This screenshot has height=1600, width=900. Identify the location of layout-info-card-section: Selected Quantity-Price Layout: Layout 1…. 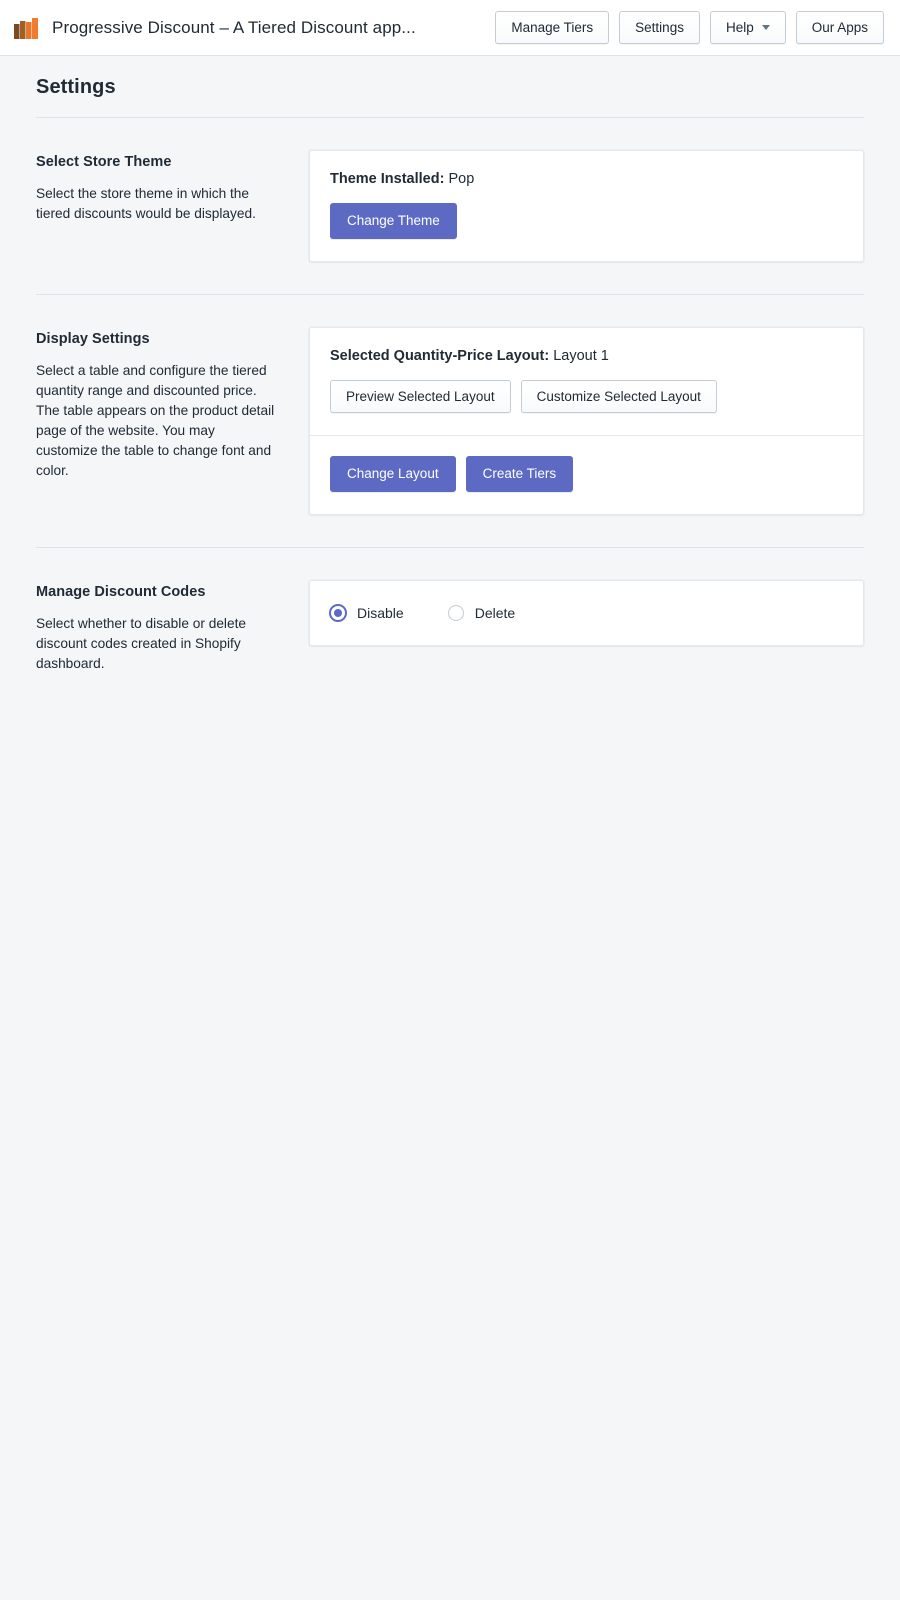
(586, 382).